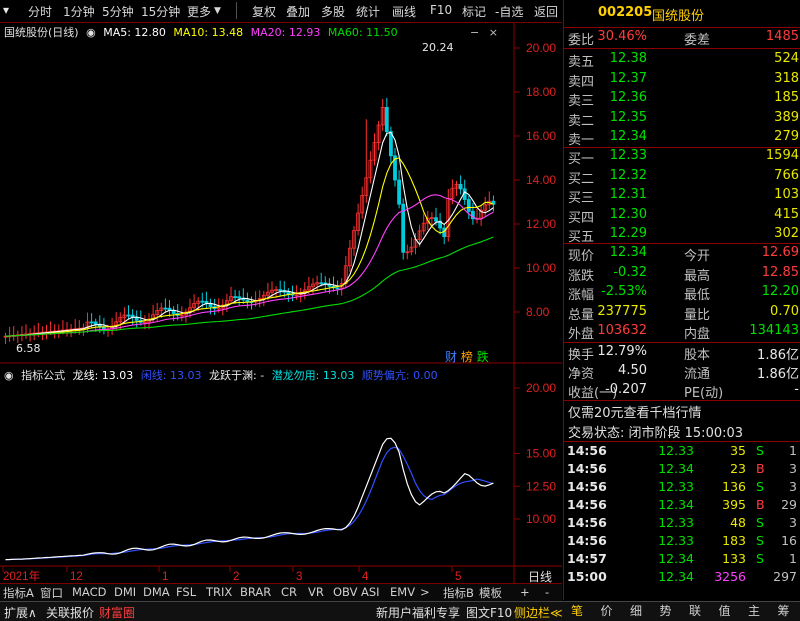  What do you see at coordinates (682, 80) in the screenshot?
I see `order-book-row: 卖四 12.37 318` at bounding box center [682, 80].